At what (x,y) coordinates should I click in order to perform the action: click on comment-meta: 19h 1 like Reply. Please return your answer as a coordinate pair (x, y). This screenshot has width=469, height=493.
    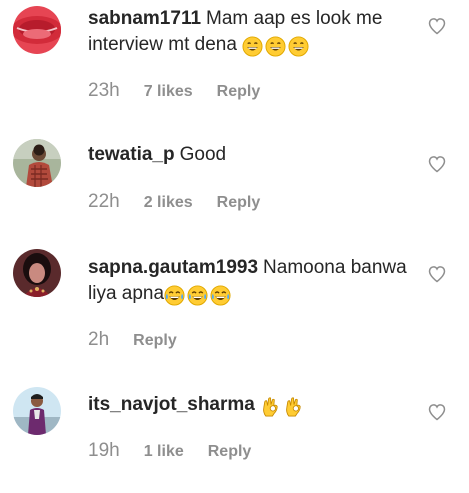
    Looking at the image, I should click on (169, 453).